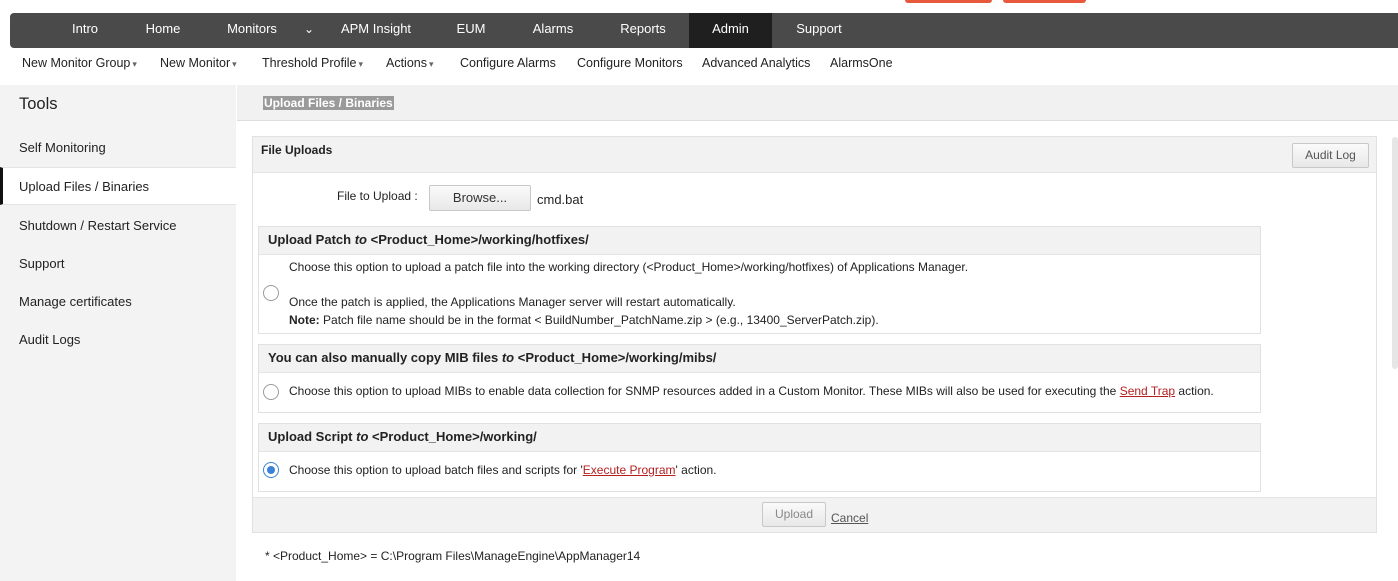 The height and width of the screenshot is (581, 1398). What do you see at coordinates (118, 226) in the screenshot?
I see `sidebar-item-shutdown-restart: Shutdown / Restart Service` at bounding box center [118, 226].